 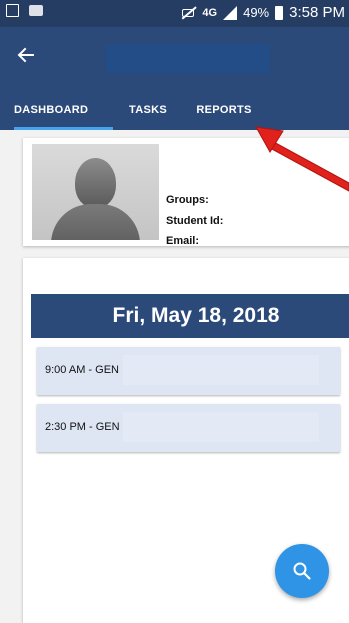 I want to click on groups-value-box, so click(x=277, y=197).